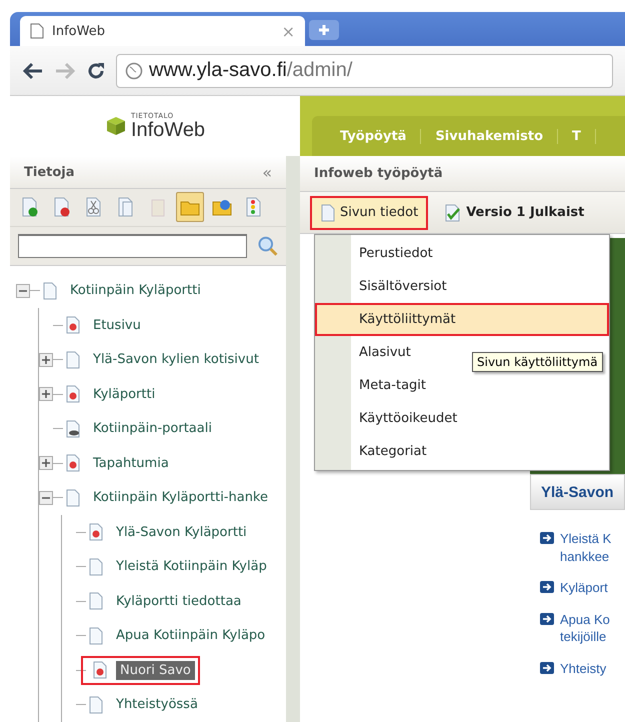 The image size is (625, 722). What do you see at coordinates (374, 385) in the screenshot?
I see `menu-item: Meta-tagit` at bounding box center [374, 385].